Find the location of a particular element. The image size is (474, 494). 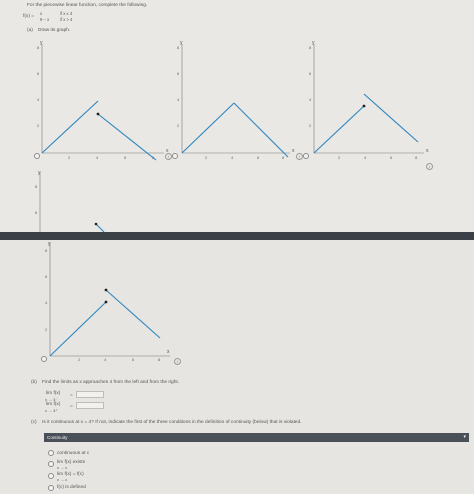

lim-left-expr: lim f(x) is located at coordinates (53, 393).